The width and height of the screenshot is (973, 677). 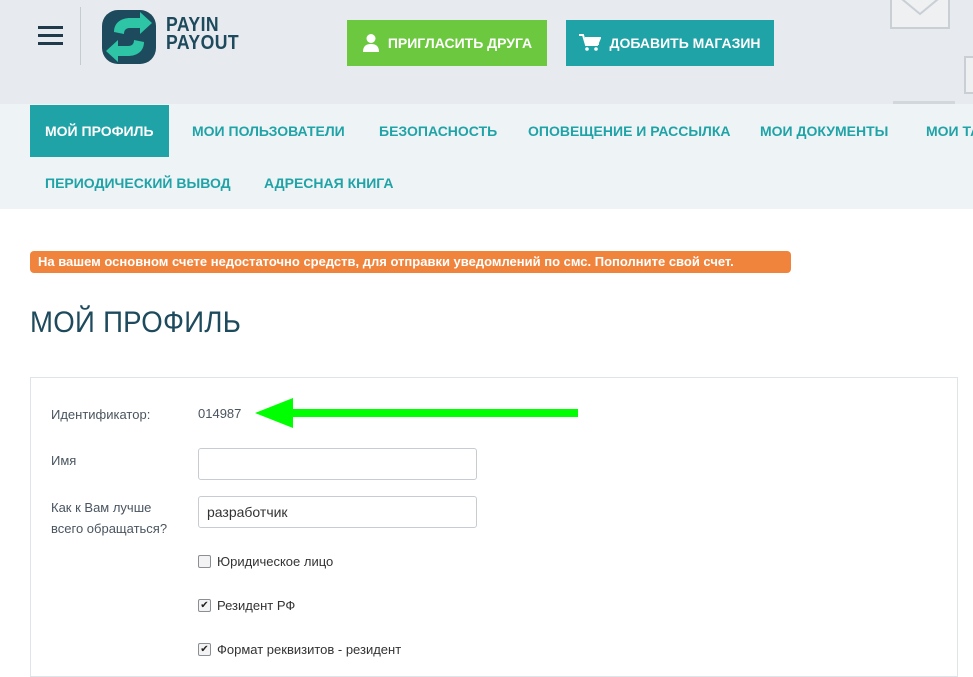 I want to click on legal-entity-checkbox: Юридическое лицо, so click(x=265, y=561).